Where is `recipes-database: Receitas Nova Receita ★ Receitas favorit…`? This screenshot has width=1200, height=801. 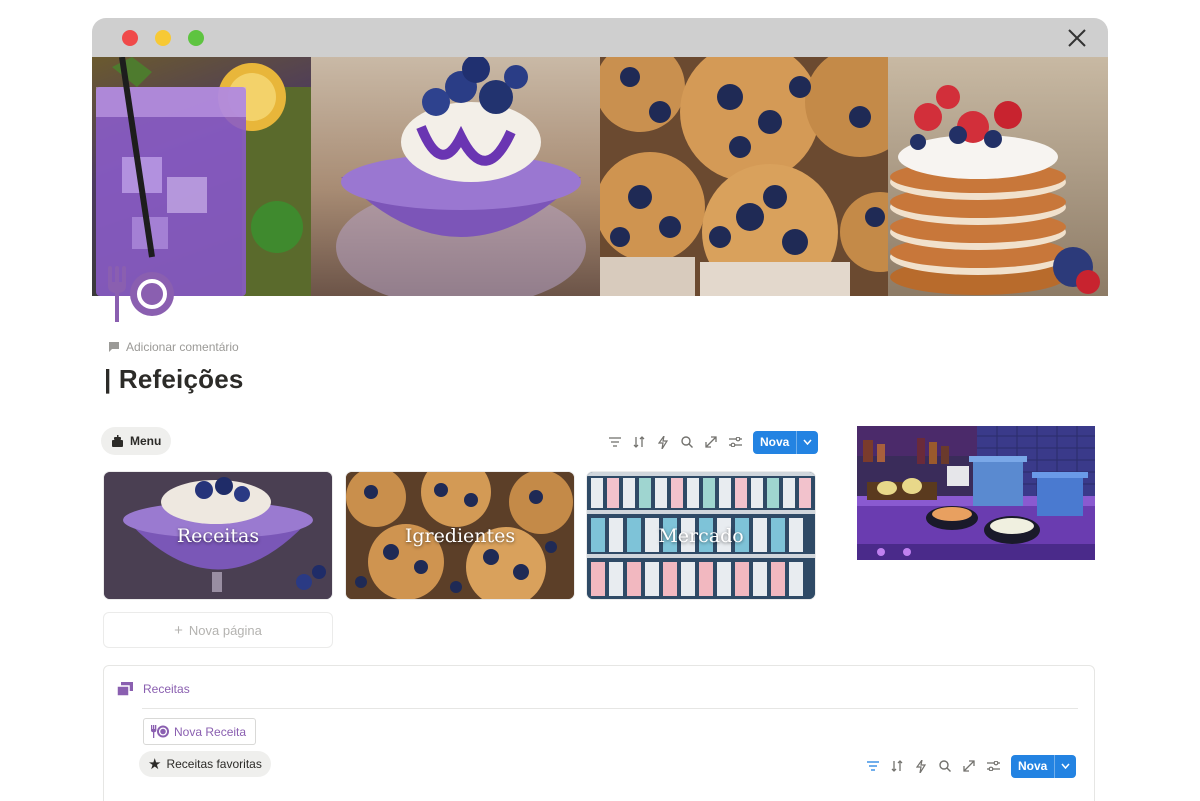 recipes-database: Receitas Nova Receita ★ Receitas favorit… is located at coordinates (599, 733).